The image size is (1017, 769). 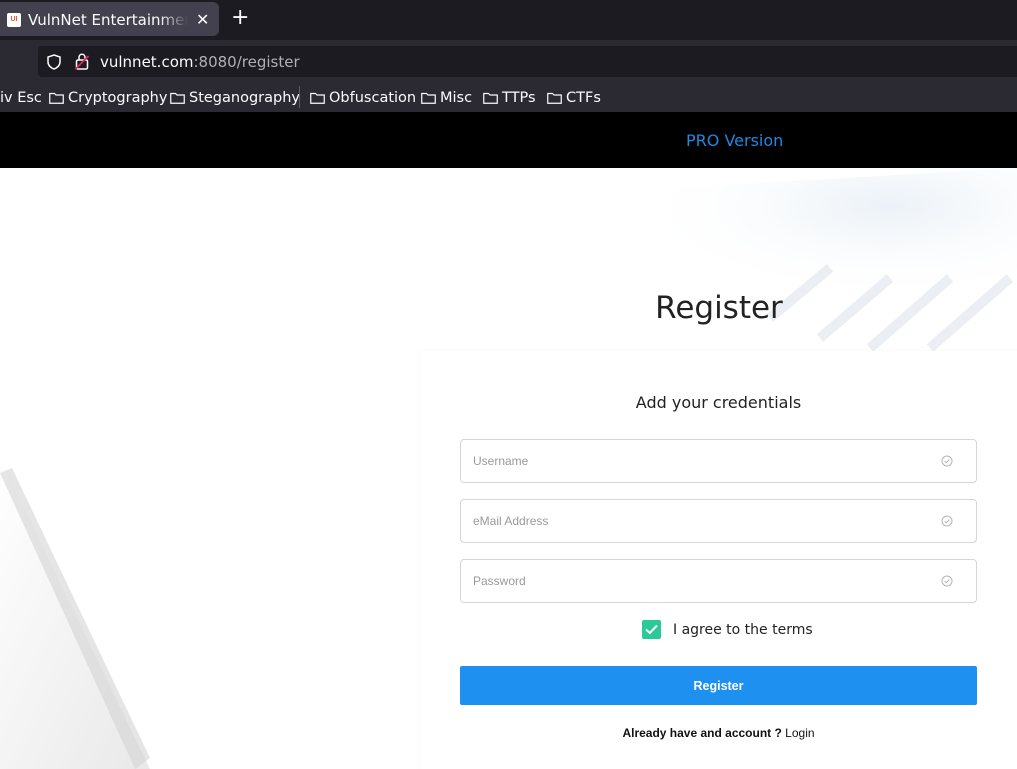 I want to click on tab-title: VulnNet Entertainment - Register, so click(x=108, y=20).